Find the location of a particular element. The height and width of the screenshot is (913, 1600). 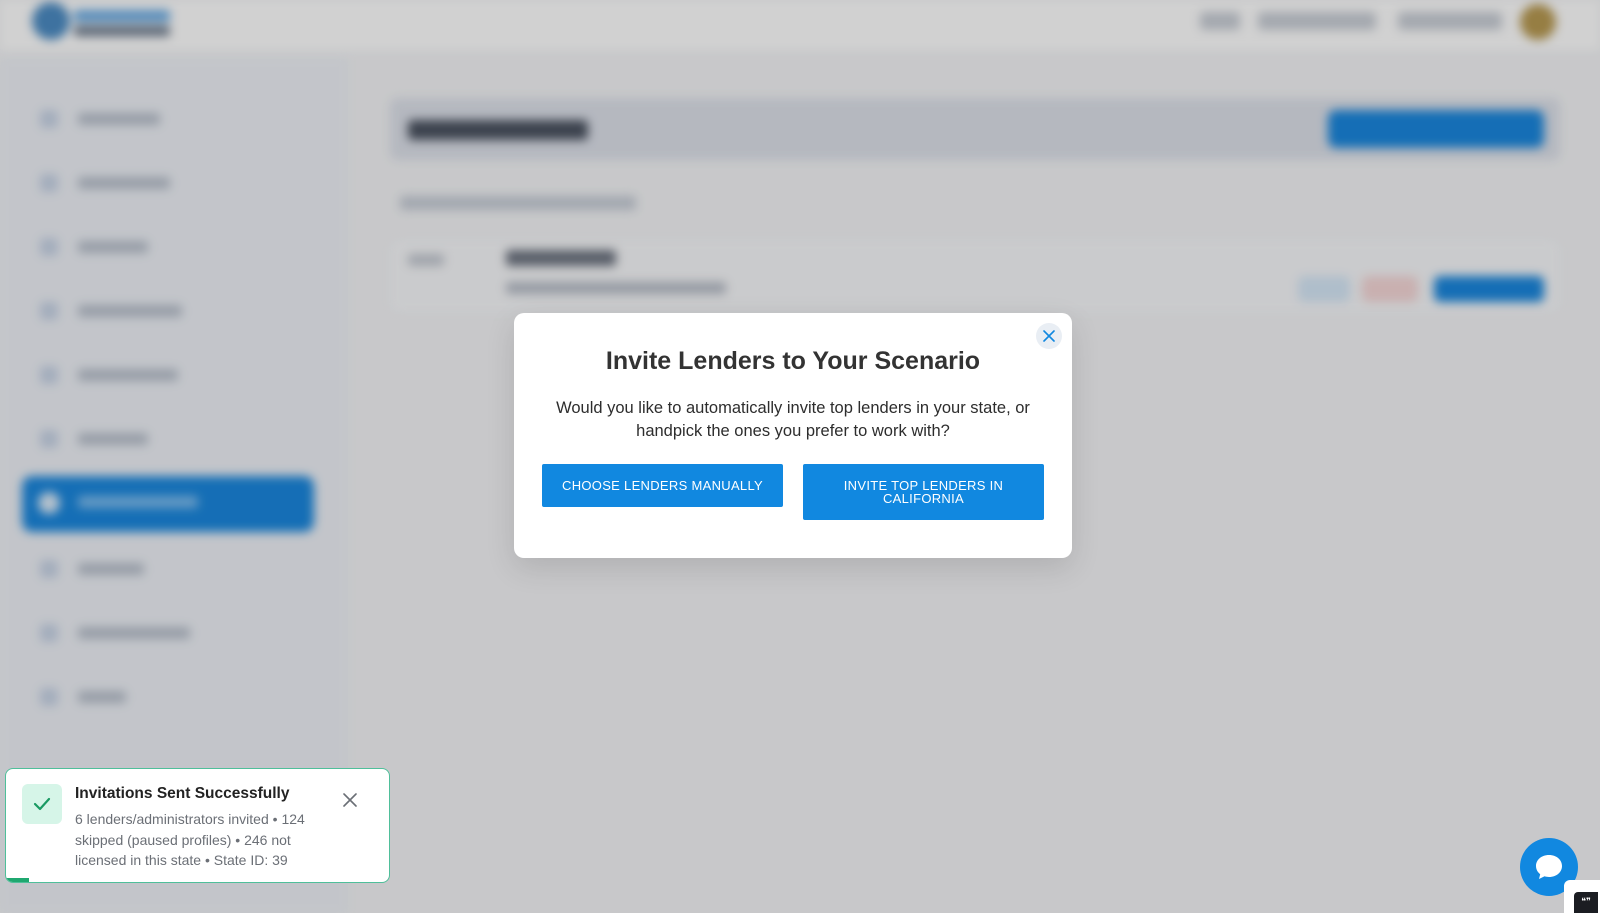

feedback-tab: ❝❞ is located at coordinates (1582, 896).